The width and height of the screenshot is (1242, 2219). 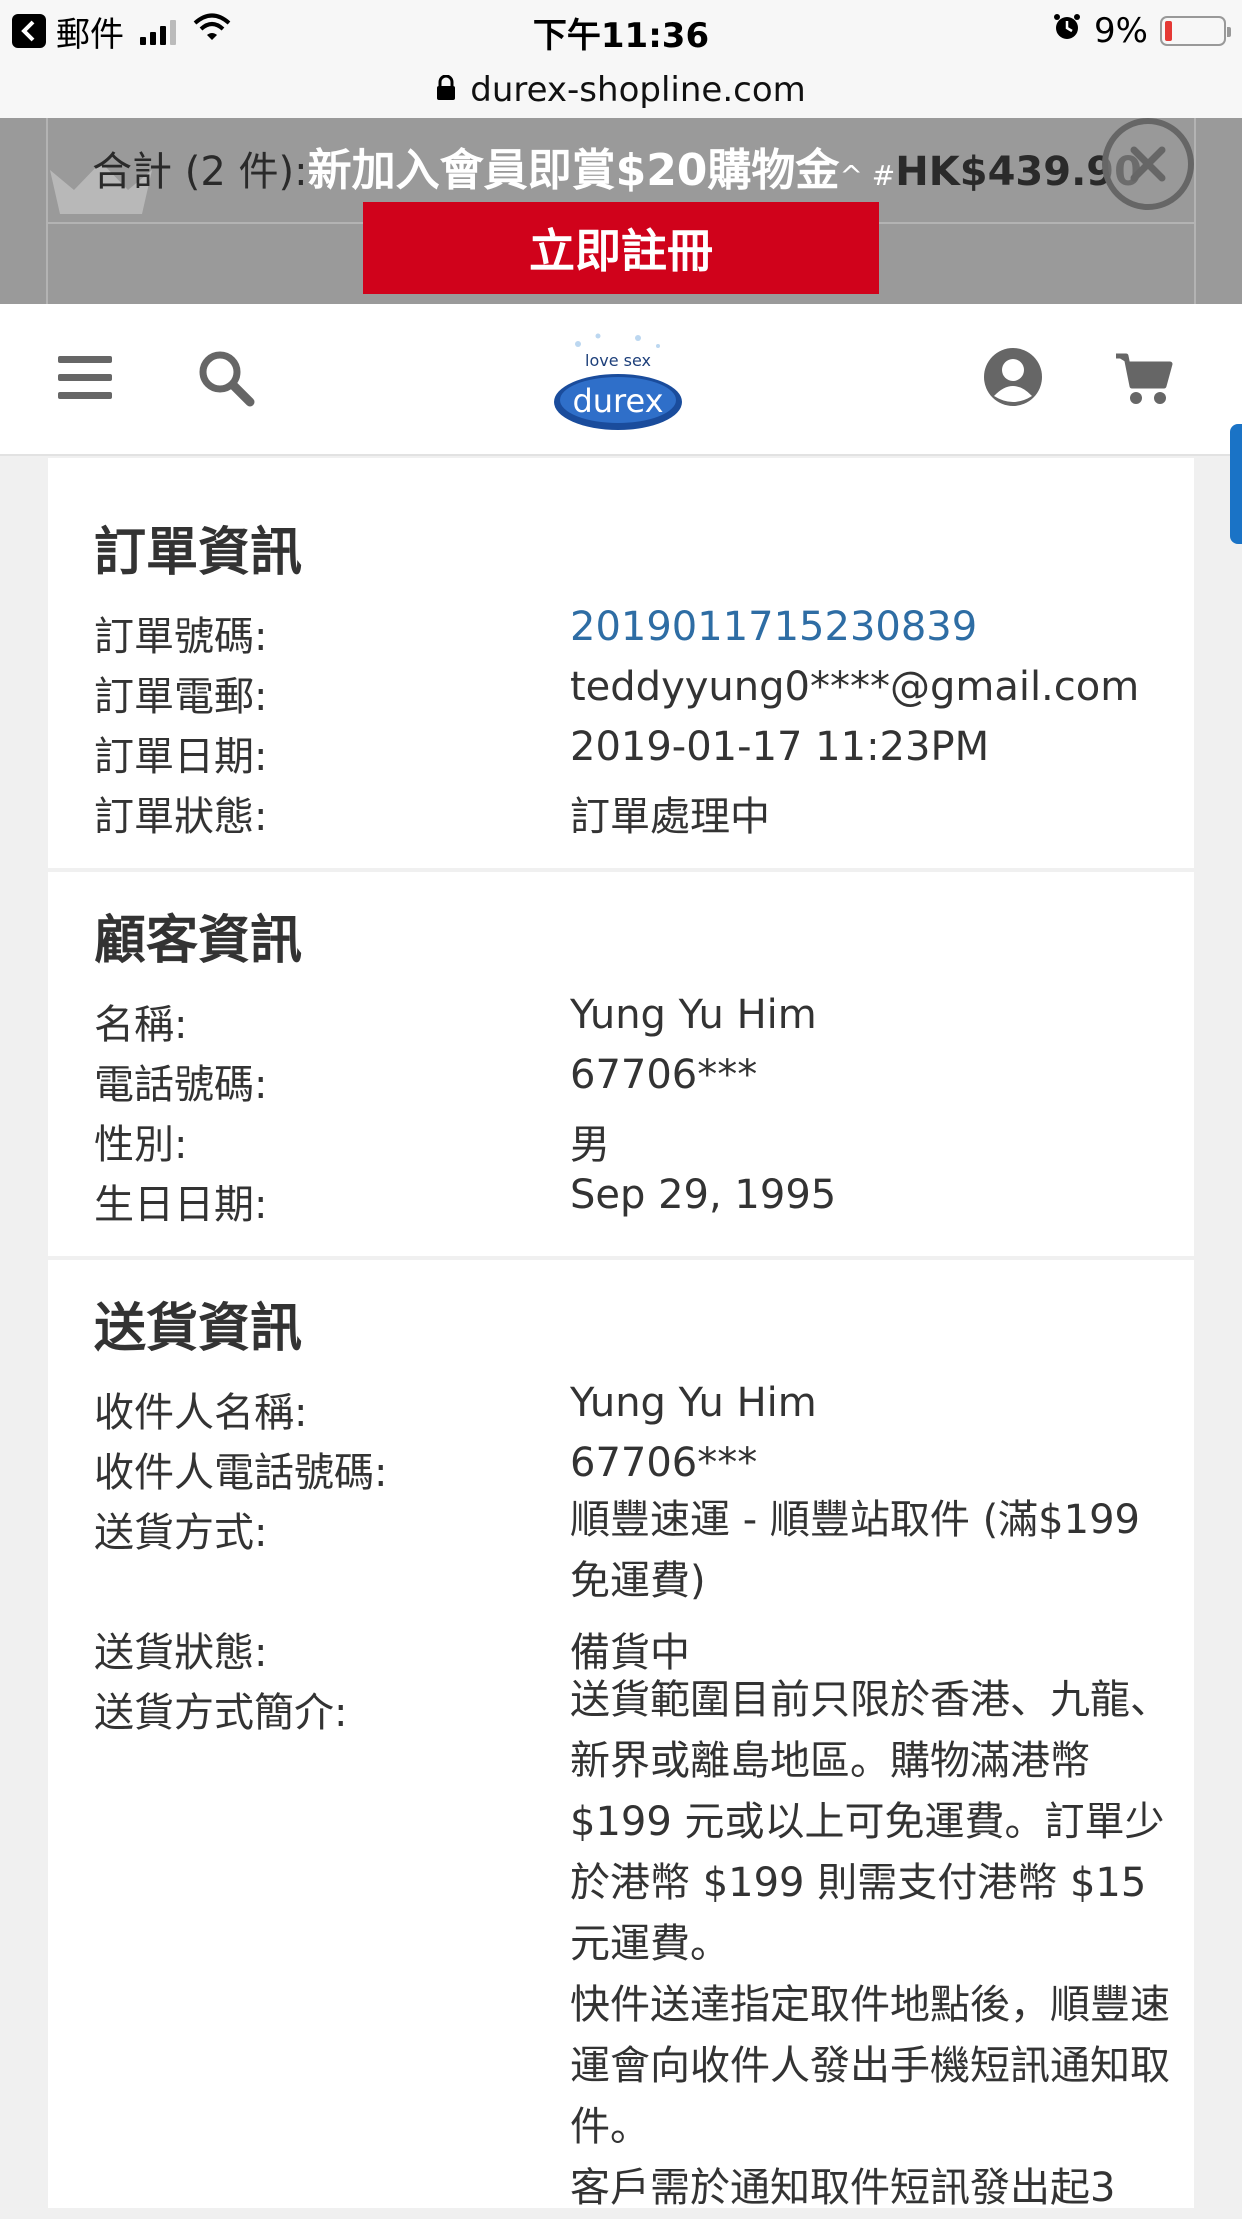 I want to click on side-tab, so click(x=1236, y=484).